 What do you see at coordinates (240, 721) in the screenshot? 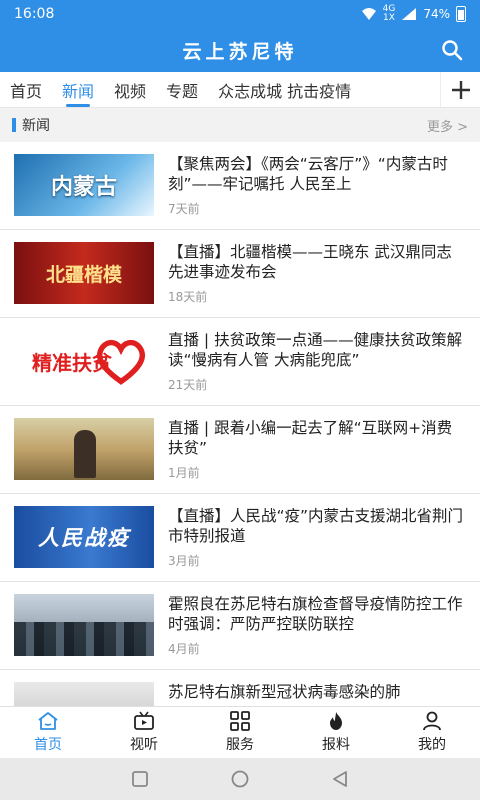
I see `grid-icon` at bounding box center [240, 721].